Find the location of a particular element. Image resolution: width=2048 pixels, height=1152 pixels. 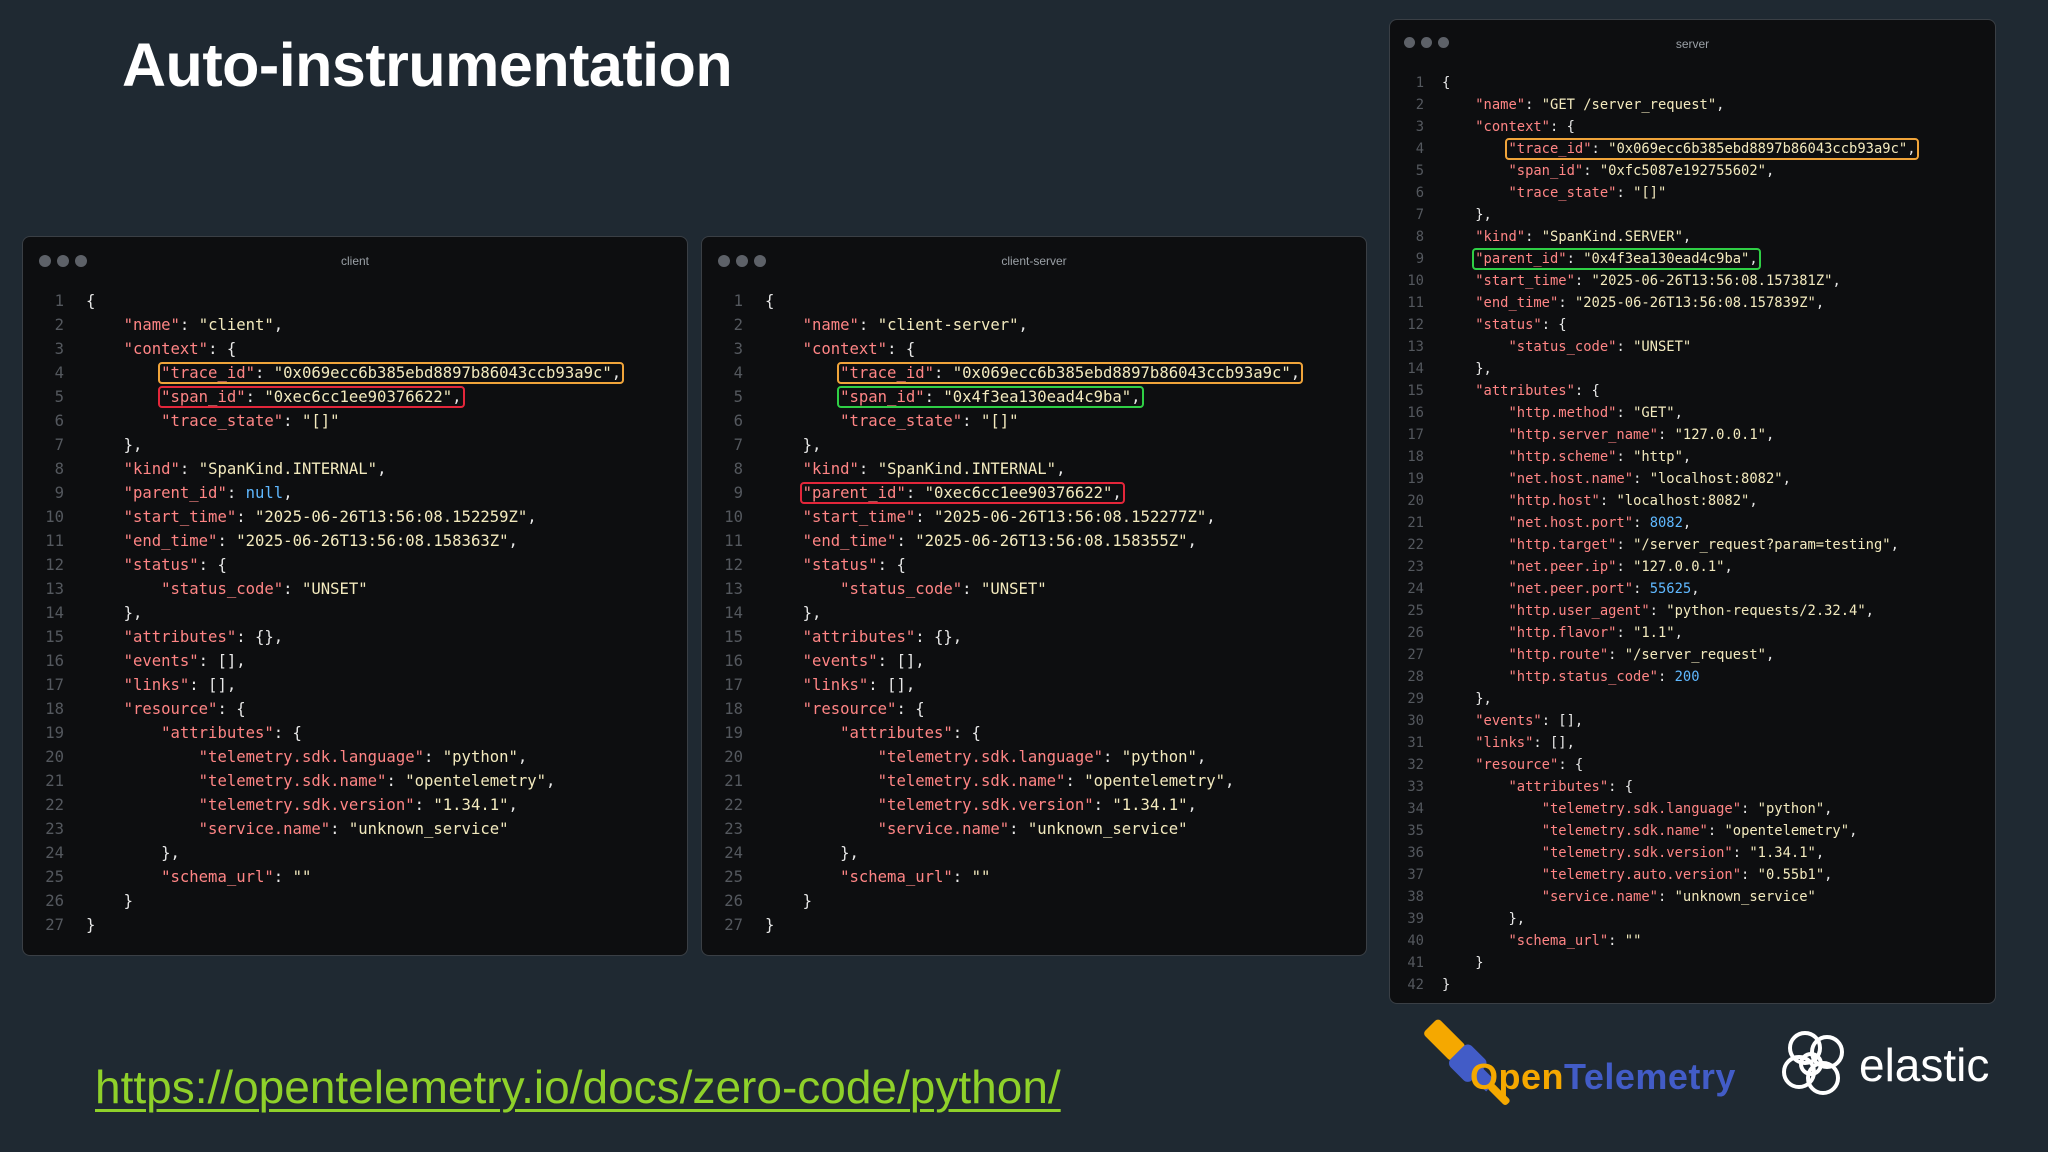

code-line: 9 "parent_id": "0xec6cc1ee90376622", is located at coordinates (1034, 493).